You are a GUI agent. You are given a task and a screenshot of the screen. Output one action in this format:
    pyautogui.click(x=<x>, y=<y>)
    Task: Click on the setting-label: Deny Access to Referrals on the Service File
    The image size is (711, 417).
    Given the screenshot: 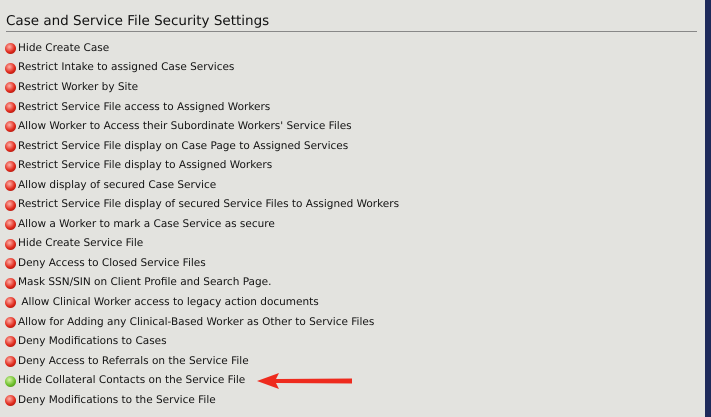 What is the action you would take?
    pyautogui.click(x=133, y=361)
    